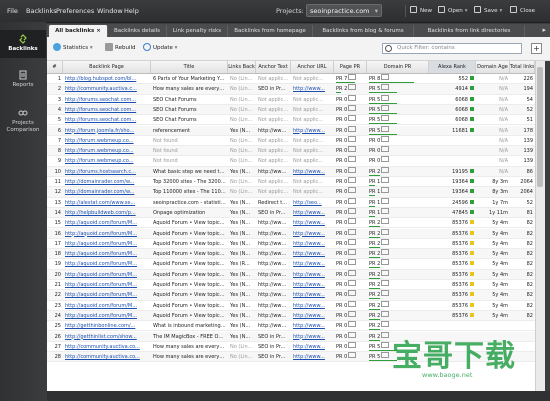  Describe the element at coordinates (312, 67) in the screenshot. I see `col-anchor-url-header: Anchor URL` at that location.